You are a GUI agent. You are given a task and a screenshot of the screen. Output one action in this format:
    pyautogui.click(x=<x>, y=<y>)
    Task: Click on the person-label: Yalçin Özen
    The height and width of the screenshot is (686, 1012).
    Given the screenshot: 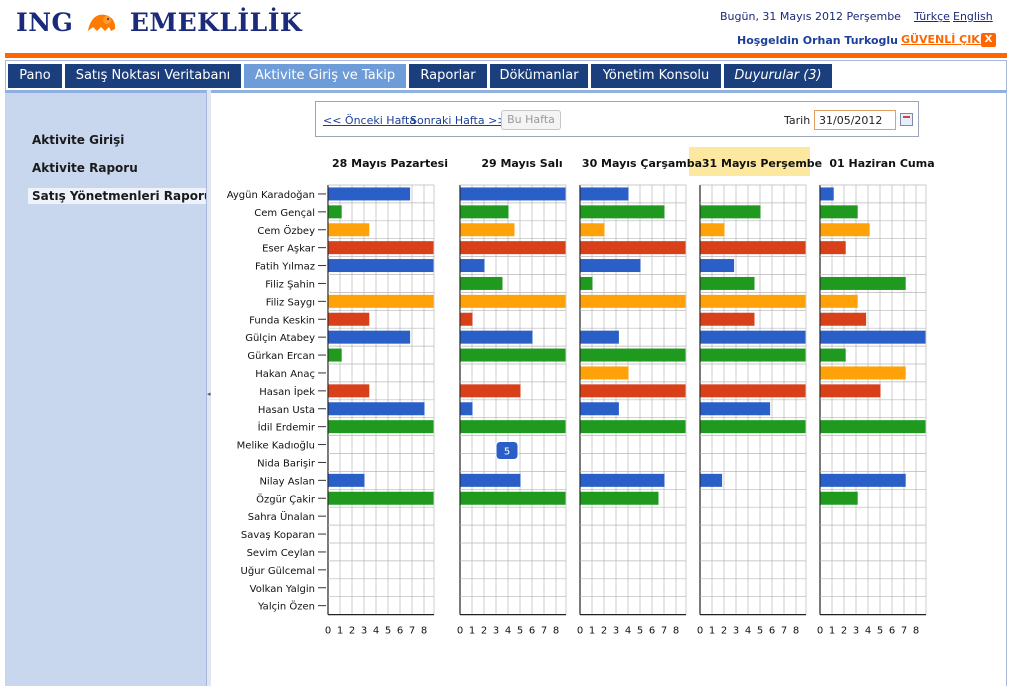 What is the action you would take?
    pyautogui.click(x=286, y=606)
    